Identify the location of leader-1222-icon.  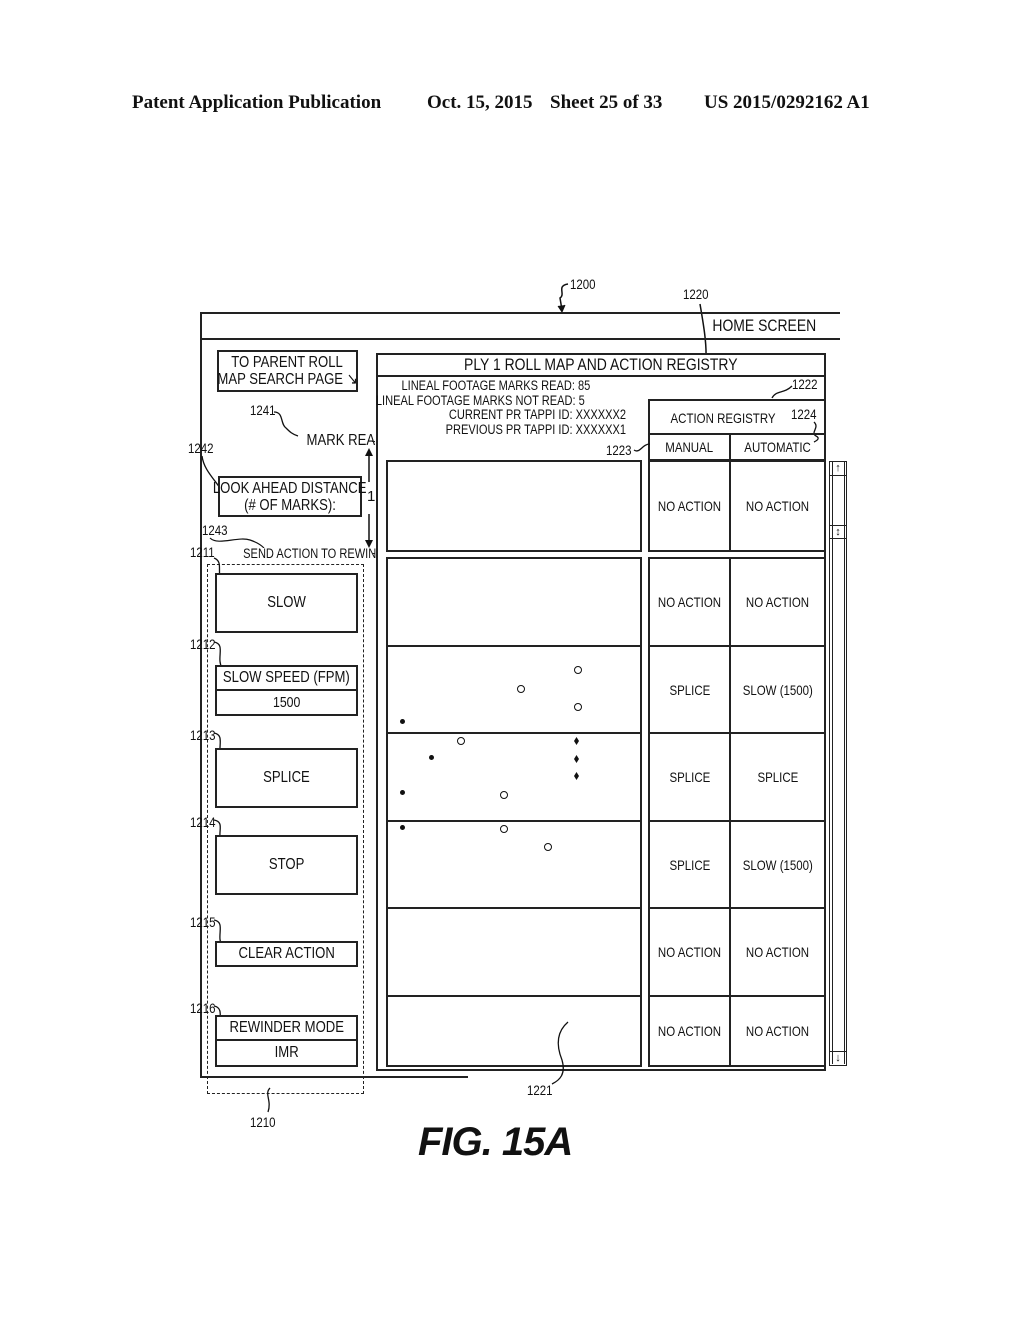
(782, 392).